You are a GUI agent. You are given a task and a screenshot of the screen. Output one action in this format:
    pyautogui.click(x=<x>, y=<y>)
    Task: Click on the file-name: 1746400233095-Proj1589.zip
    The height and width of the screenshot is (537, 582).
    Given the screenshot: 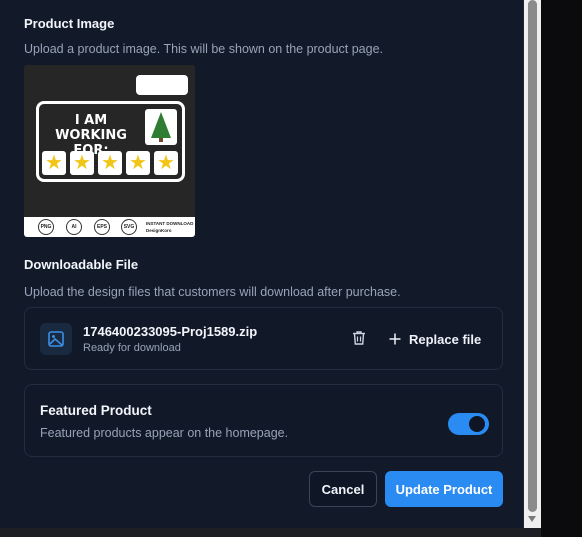 What is the action you would take?
    pyautogui.click(x=170, y=331)
    